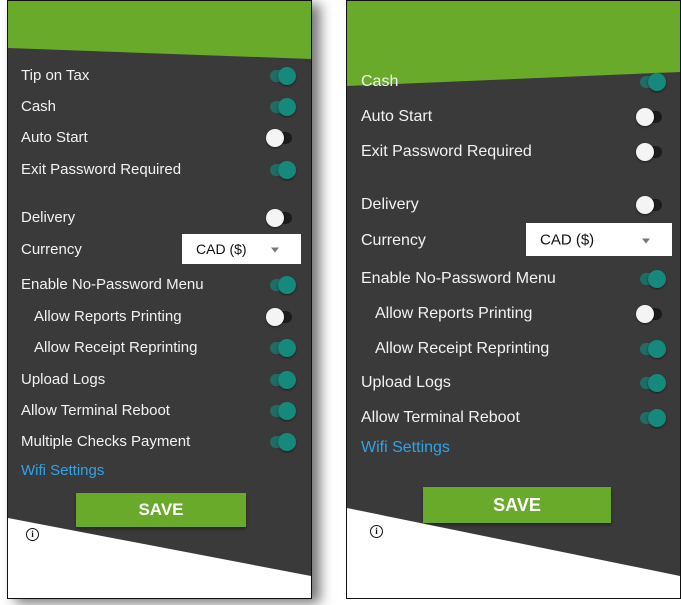  What do you see at coordinates (159, 77) in the screenshot?
I see `setting-row: Tip on Tax` at bounding box center [159, 77].